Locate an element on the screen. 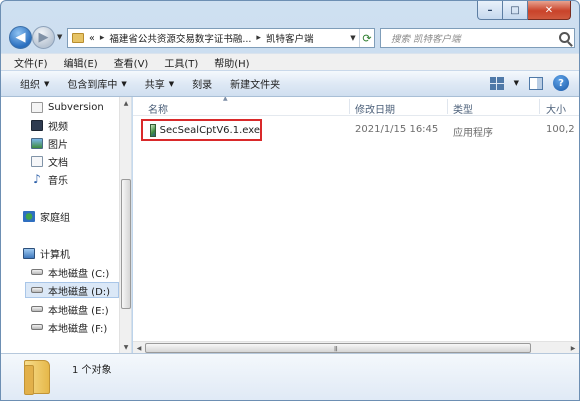 The height and width of the screenshot is (401, 580). scroll-thumb: |||| is located at coordinates (338, 348).